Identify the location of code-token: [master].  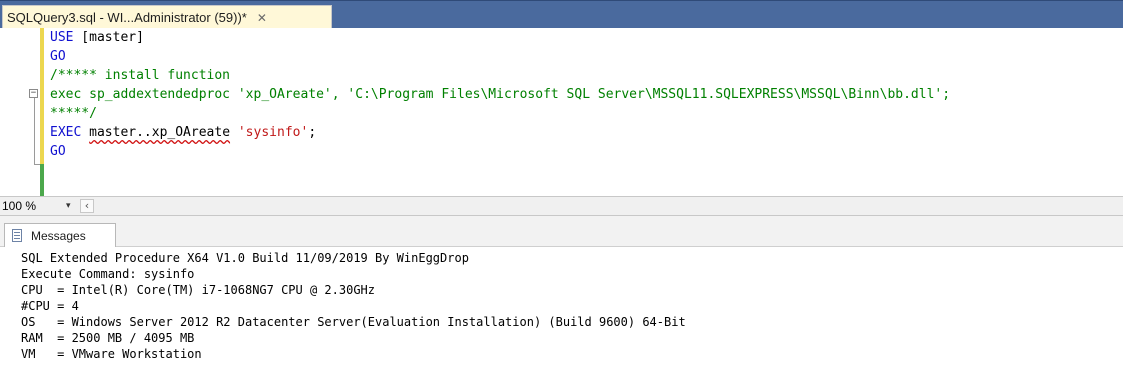
(108, 37).